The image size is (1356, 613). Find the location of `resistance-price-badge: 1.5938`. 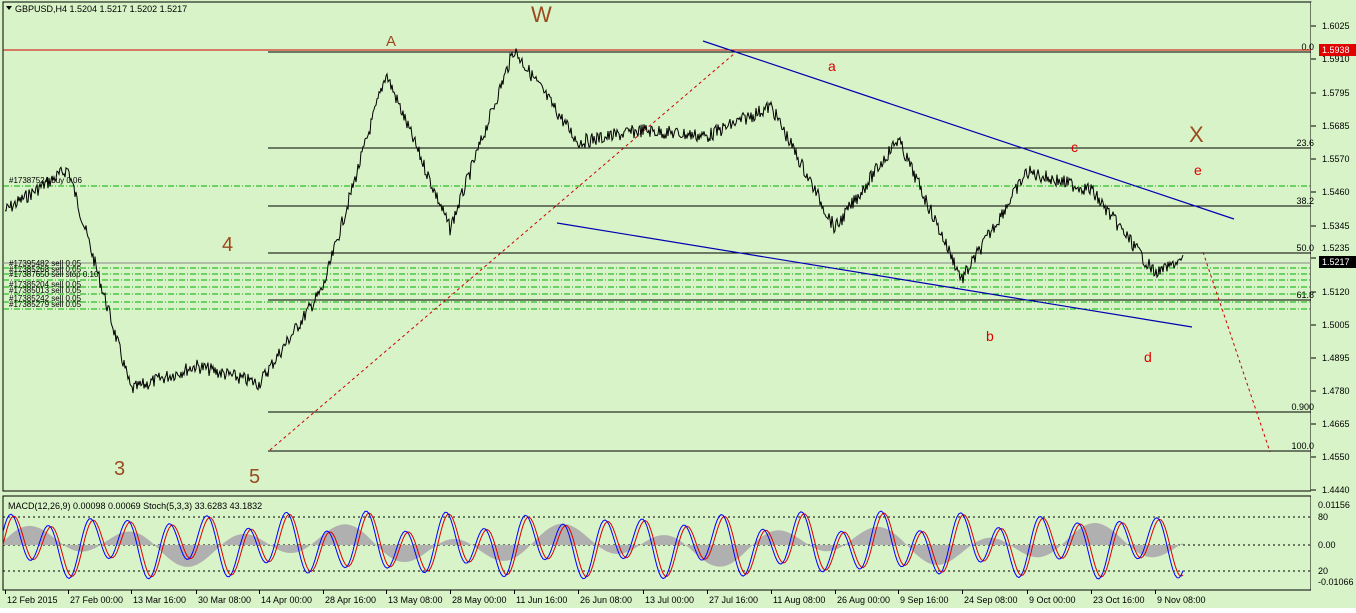

resistance-price-badge: 1.5938 is located at coordinates (1337, 50).